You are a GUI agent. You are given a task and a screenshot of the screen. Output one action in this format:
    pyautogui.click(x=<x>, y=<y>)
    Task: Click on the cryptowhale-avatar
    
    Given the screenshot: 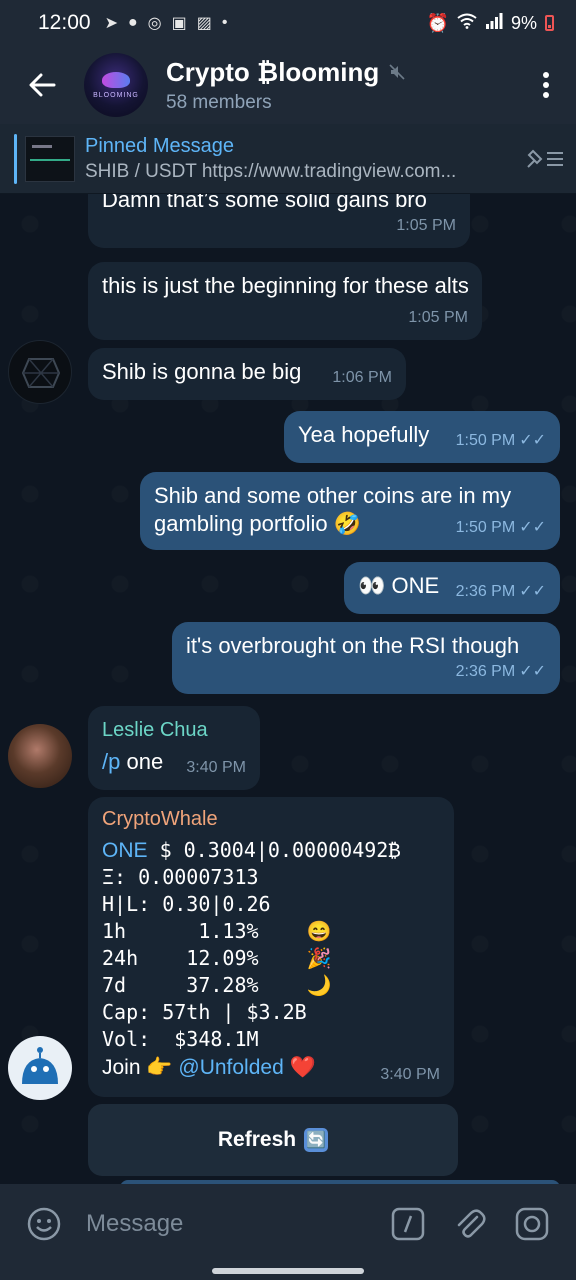 What is the action you would take?
    pyautogui.click(x=40, y=1068)
    